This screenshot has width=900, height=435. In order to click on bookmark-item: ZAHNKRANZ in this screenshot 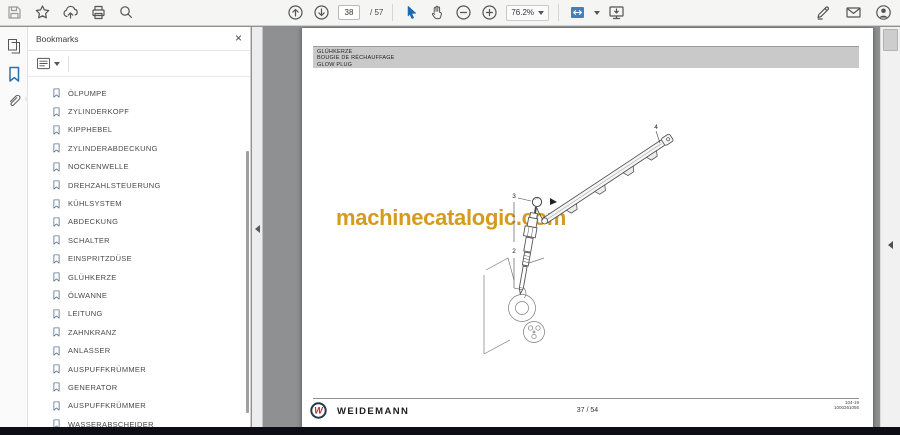, I will do `click(151, 332)`.